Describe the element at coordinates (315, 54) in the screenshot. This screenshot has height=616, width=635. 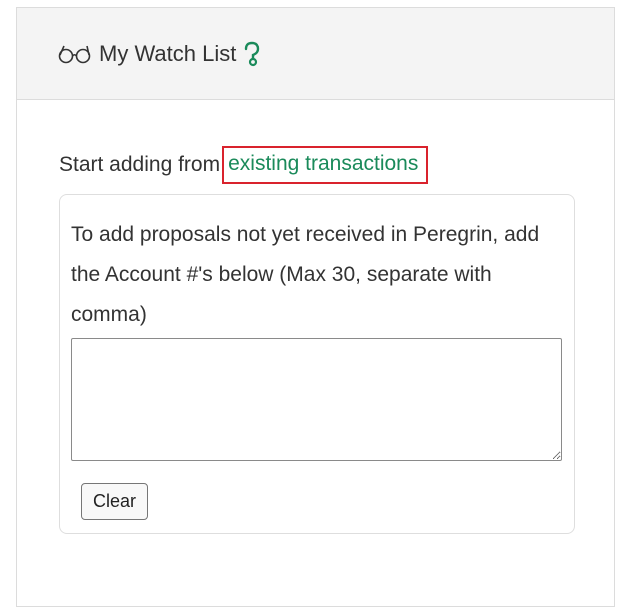
I see `panel-header: My Watch List` at that location.